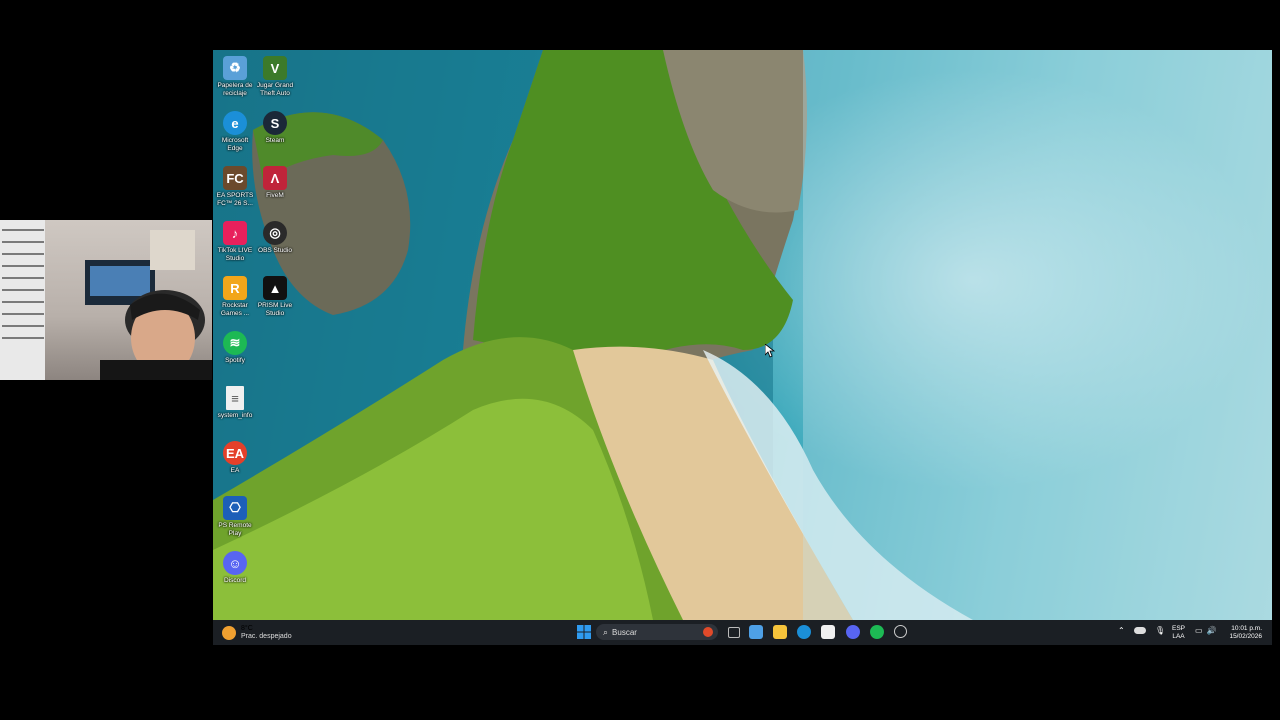  What do you see at coordinates (235, 529) in the screenshot?
I see `desktop-icon-label: PS Remote Play` at bounding box center [235, 529].